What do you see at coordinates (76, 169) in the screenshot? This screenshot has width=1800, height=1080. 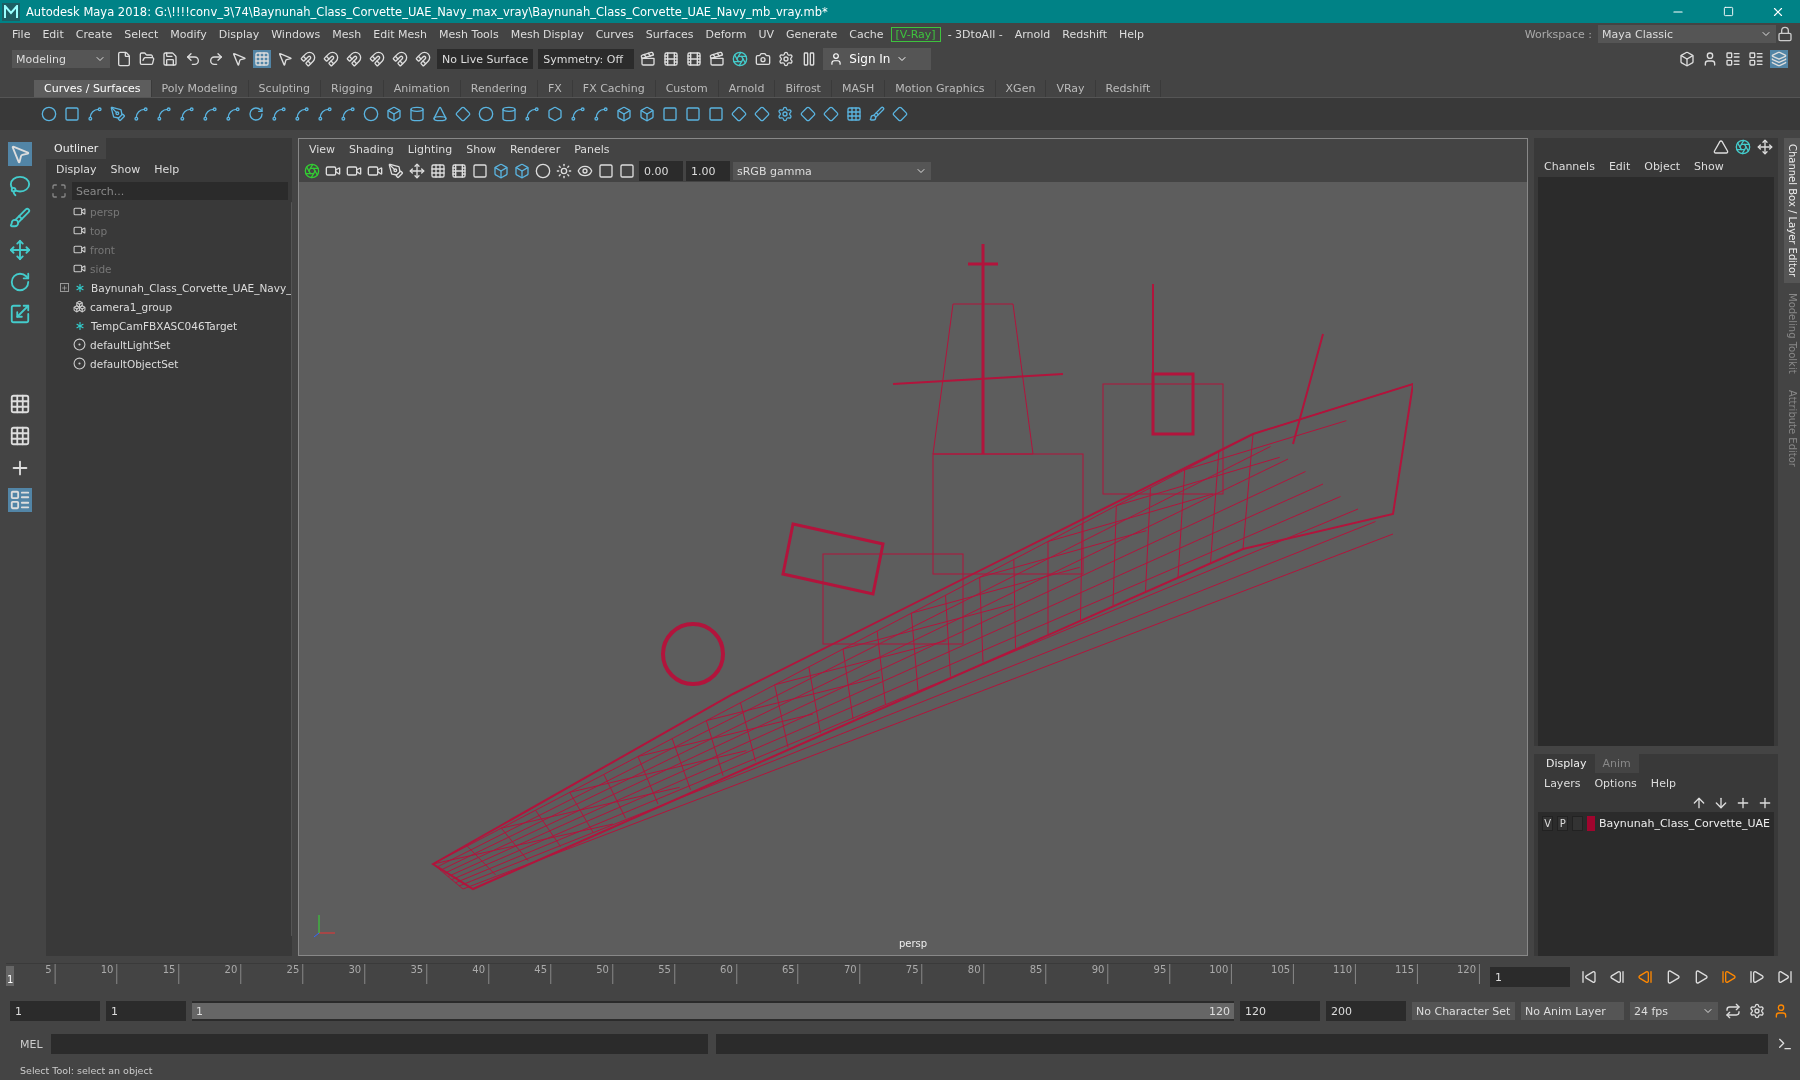 I see `menu-item: Display` at bounding box center [76, 169].